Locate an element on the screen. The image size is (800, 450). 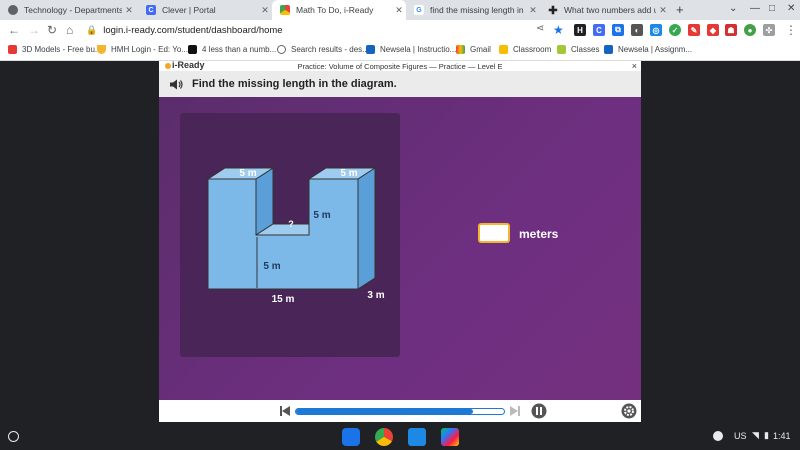
locale-indicator: US is located at coordinates (740, 436).